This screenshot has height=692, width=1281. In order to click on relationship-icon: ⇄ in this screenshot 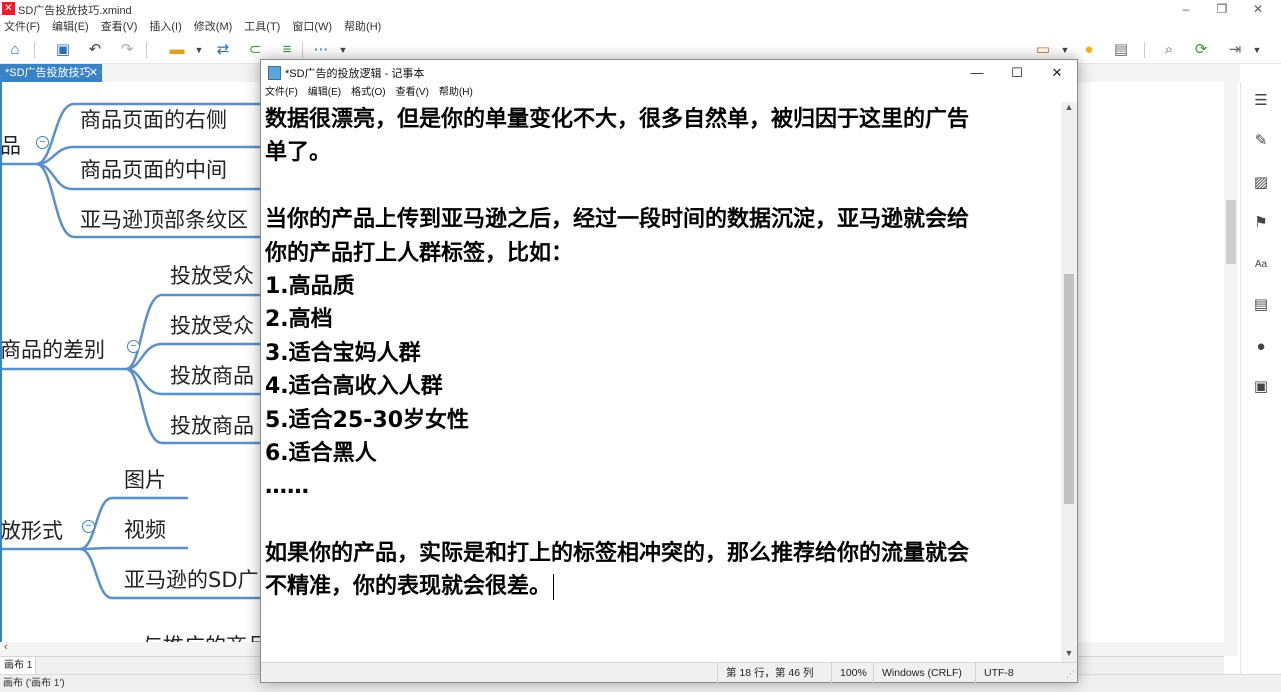, I will do `click(223, 50)`.